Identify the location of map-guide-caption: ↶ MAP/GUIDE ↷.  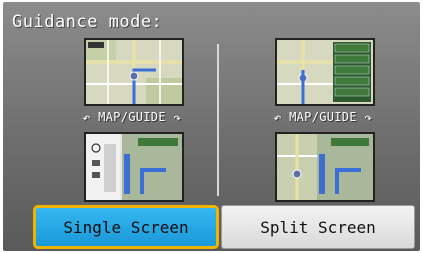
(132, 118).